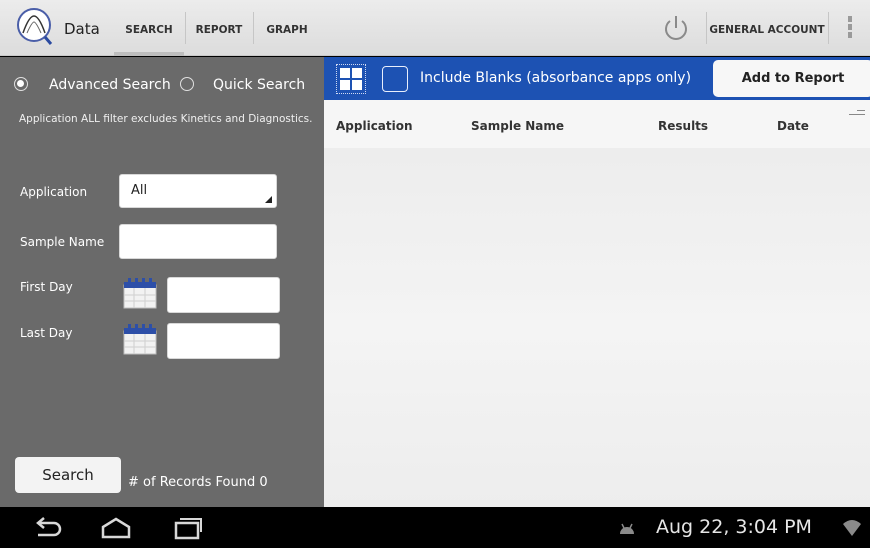  I want to click on tab-graph: GRAPH, so click(287, 28).